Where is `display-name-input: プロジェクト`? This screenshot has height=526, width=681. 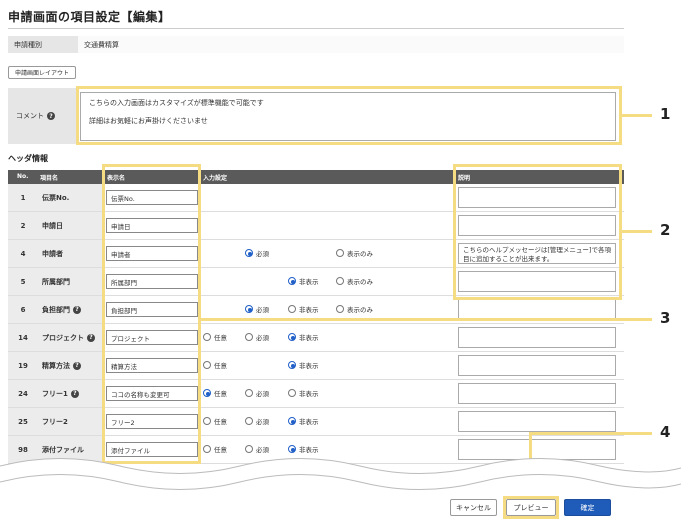 display-name-input: プロジェクト is located at coordinates (152, 337).